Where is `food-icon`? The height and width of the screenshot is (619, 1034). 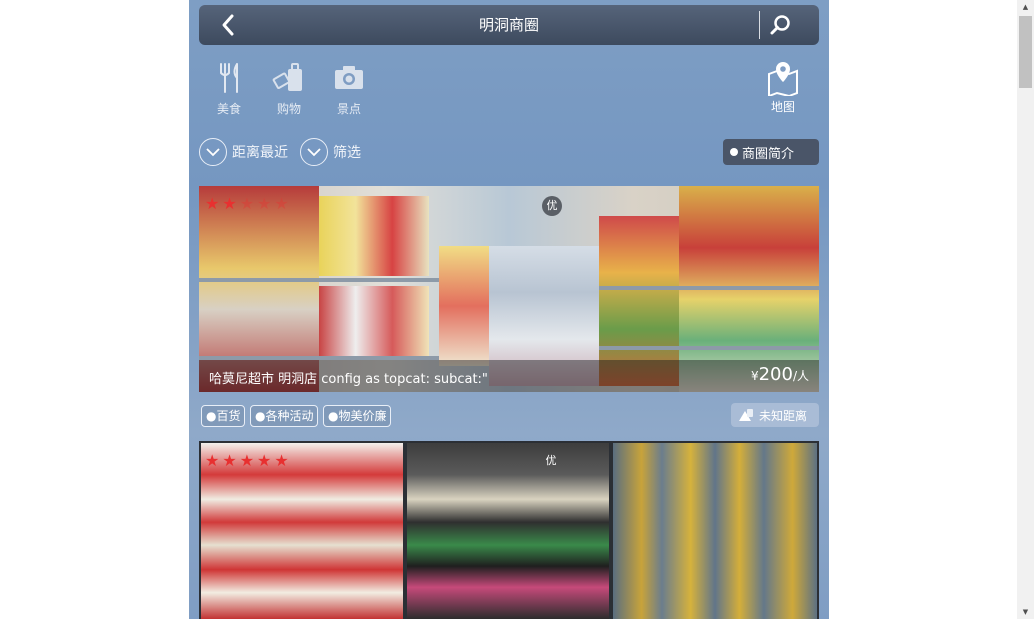
food-icon is located at coordinates (229, 78).